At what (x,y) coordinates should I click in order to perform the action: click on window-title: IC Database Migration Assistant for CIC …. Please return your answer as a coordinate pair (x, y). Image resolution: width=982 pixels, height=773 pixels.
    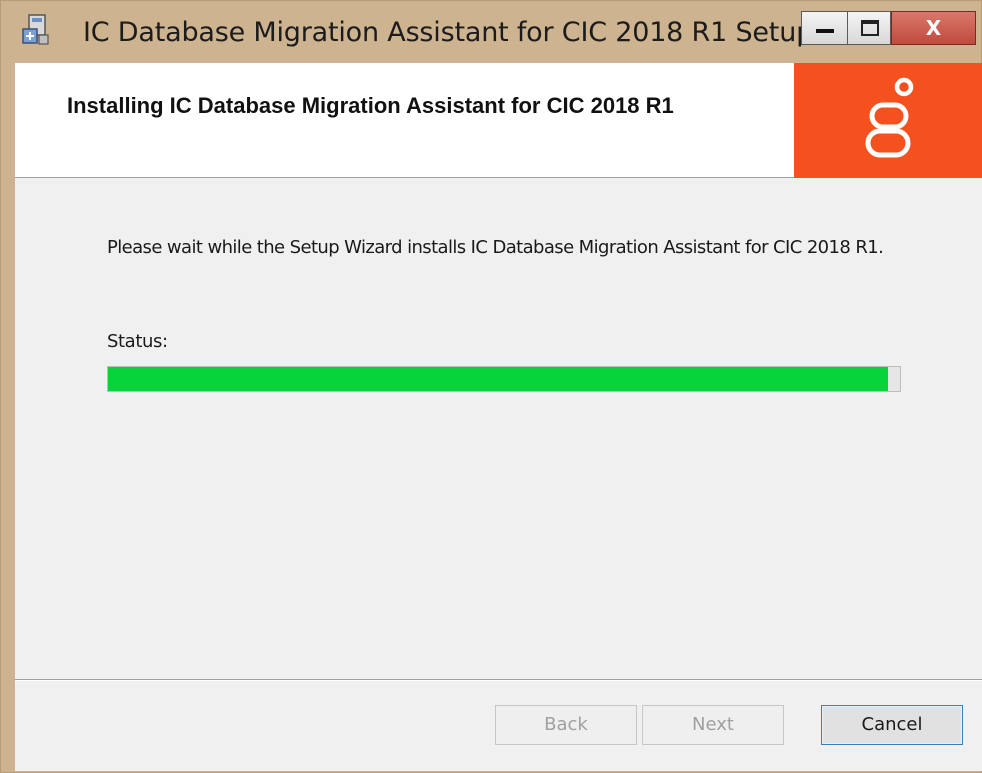
    Looking at the image, I should click on (448, 32).